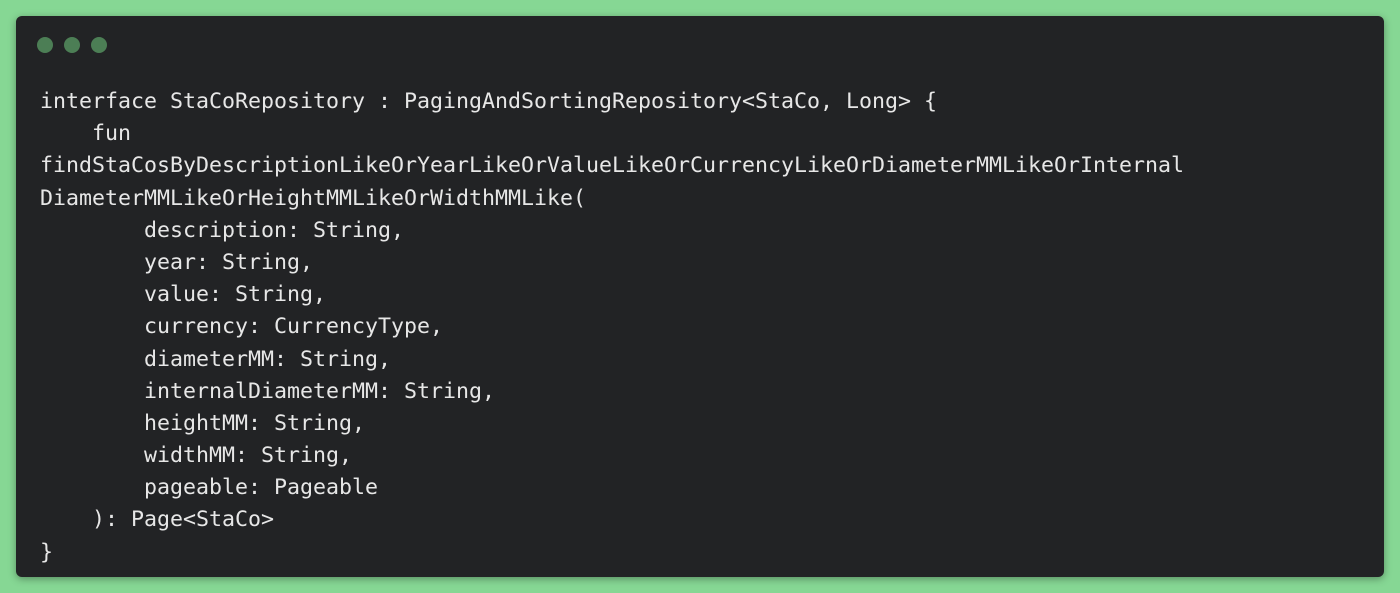 Image resolution: width=1400 pixels, height=593 pixels. I want to click on code-line: }, so click(47, 552).